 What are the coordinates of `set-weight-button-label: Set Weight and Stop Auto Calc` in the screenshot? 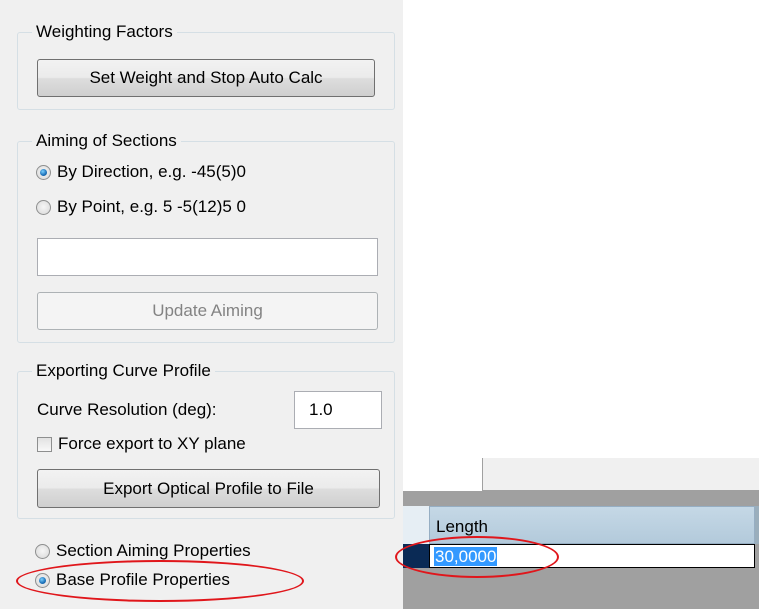 It's located at (206, 77).